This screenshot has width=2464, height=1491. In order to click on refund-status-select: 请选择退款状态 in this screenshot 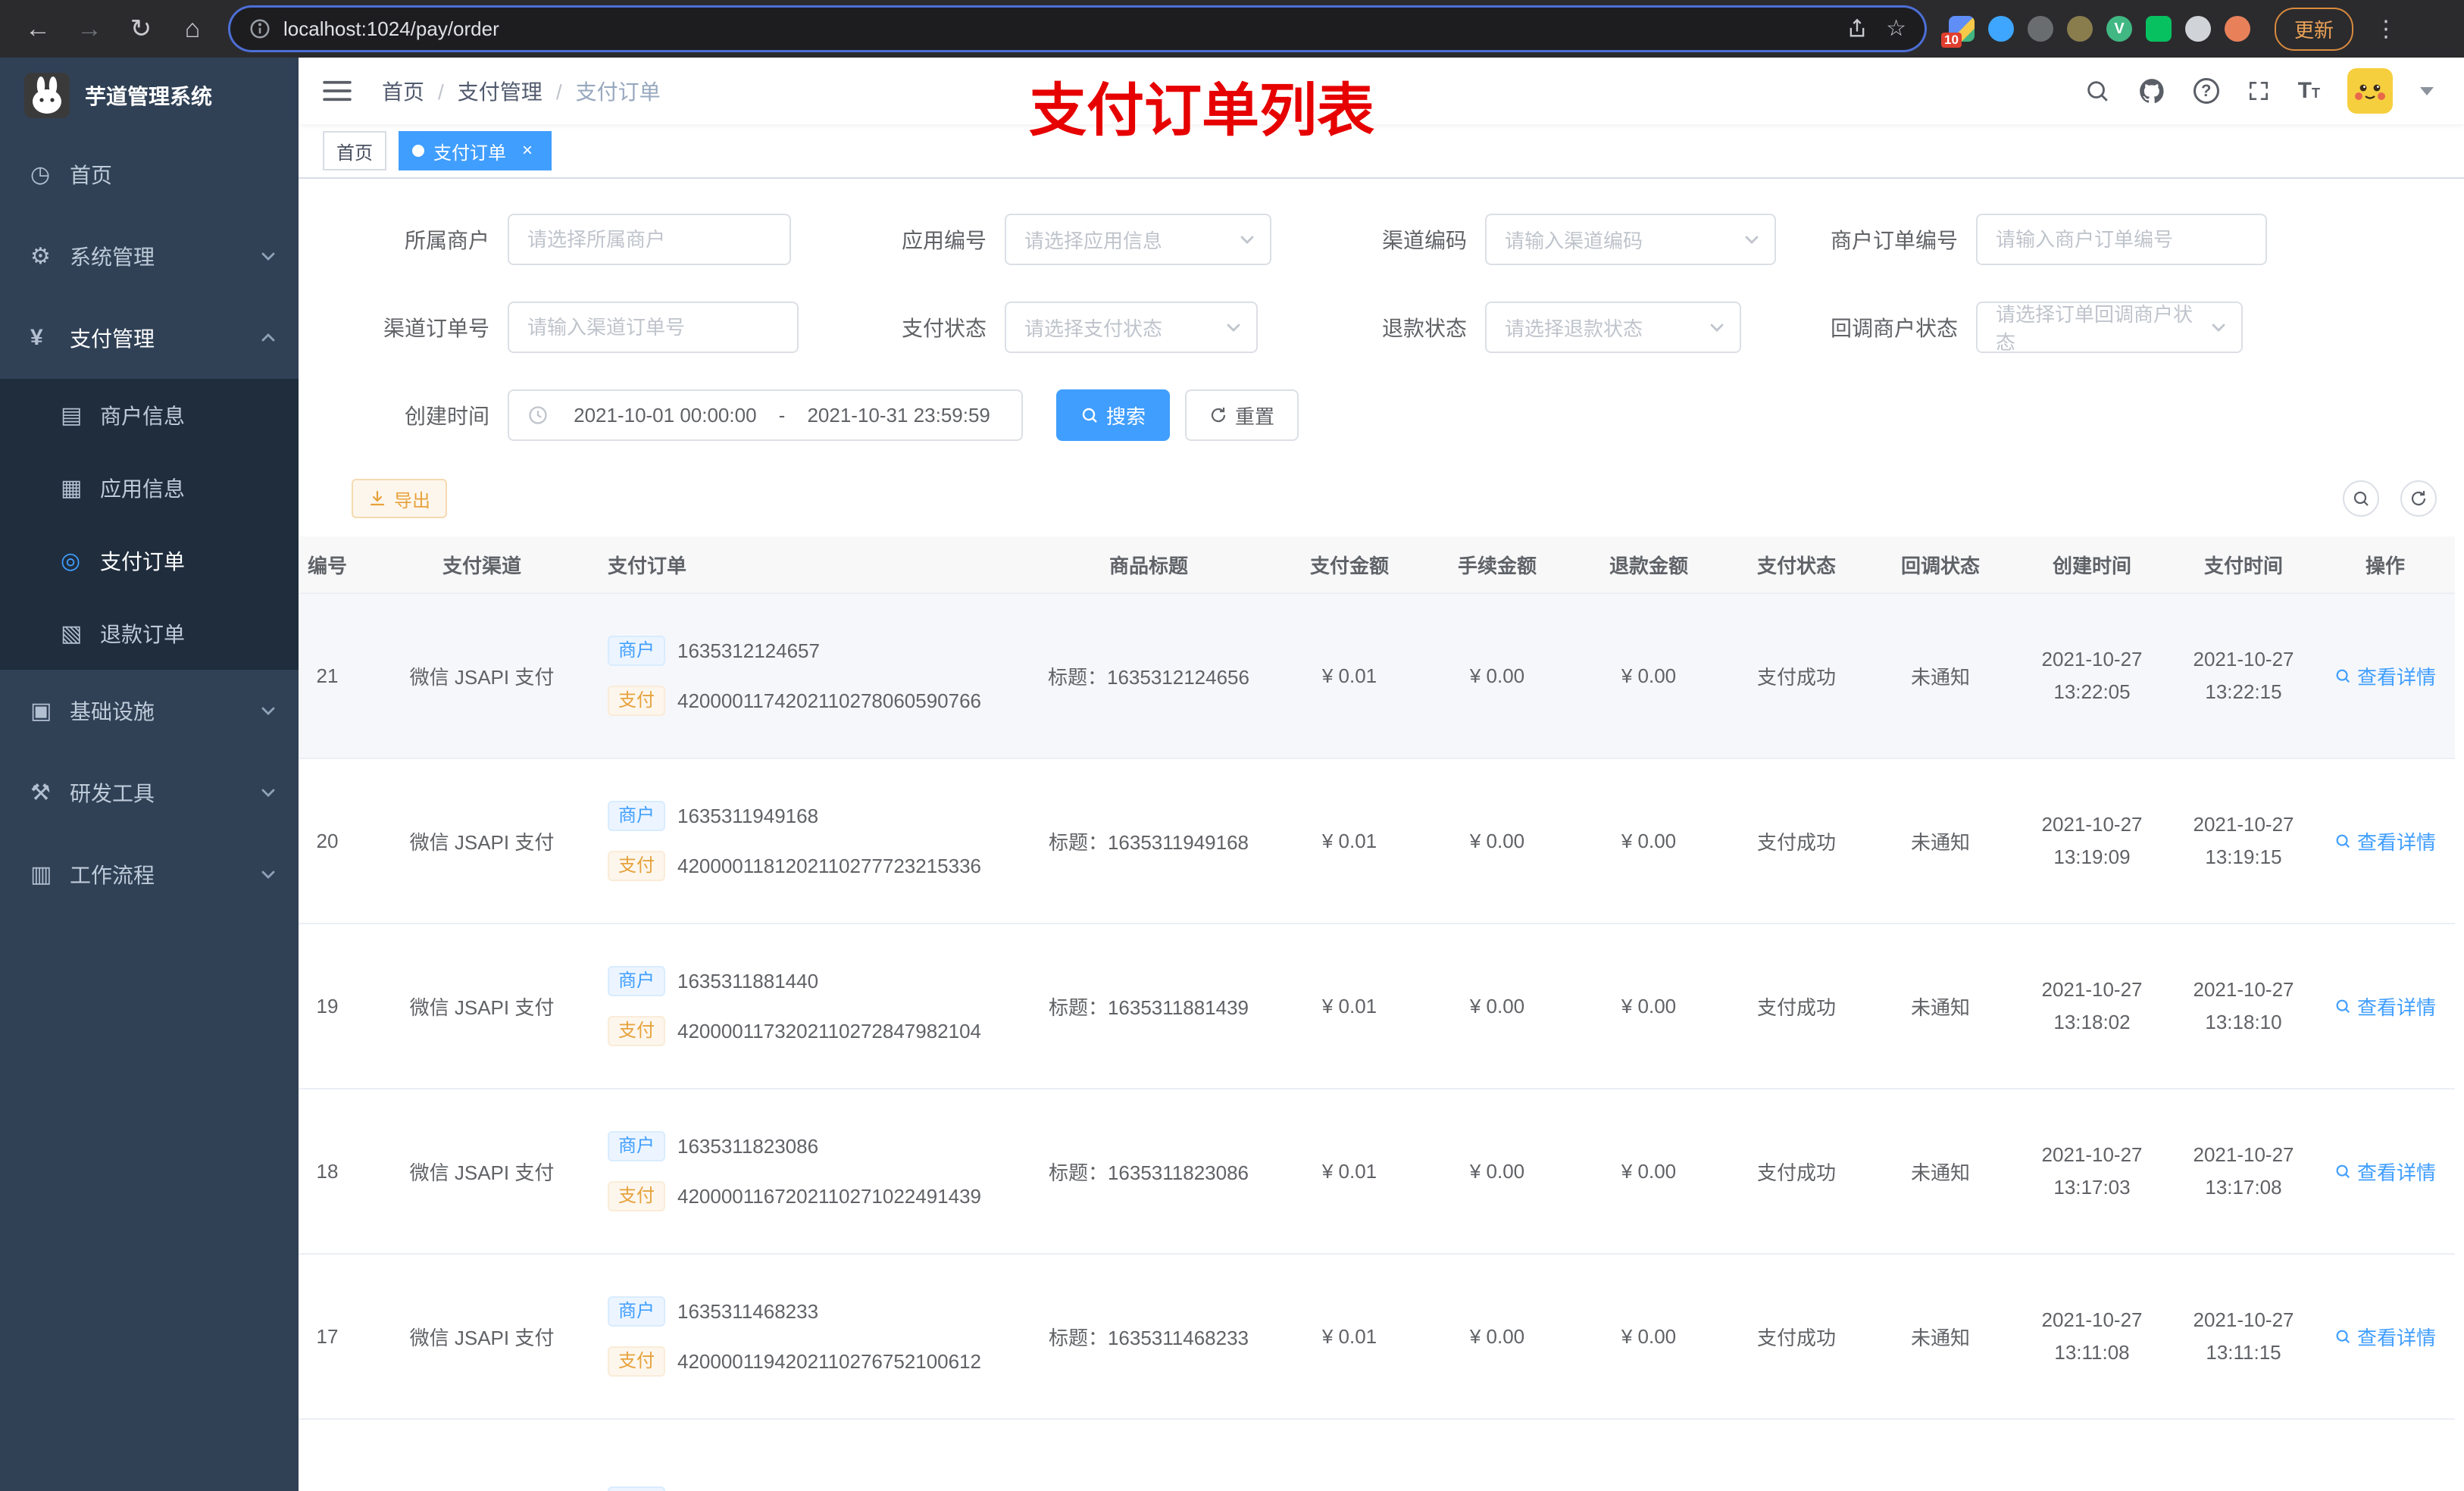, I will do `click(1613, 327)`.